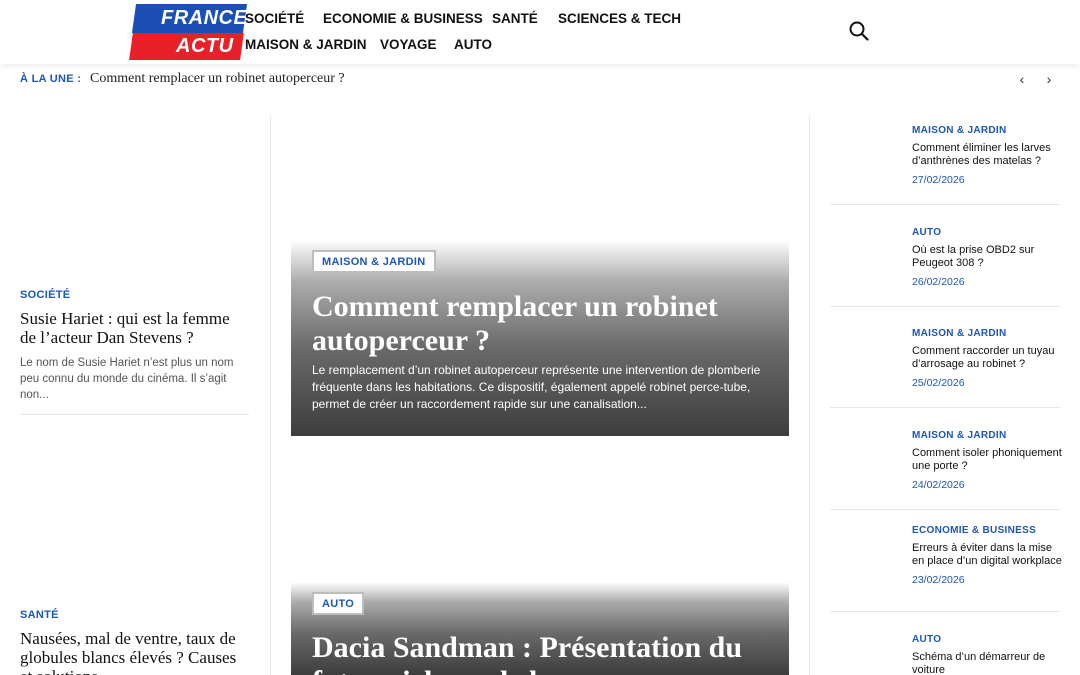  Describe the element at coordinates (408, 44) in the screenshot. I see `nav-item-voyage: VOYAGE` at that location.